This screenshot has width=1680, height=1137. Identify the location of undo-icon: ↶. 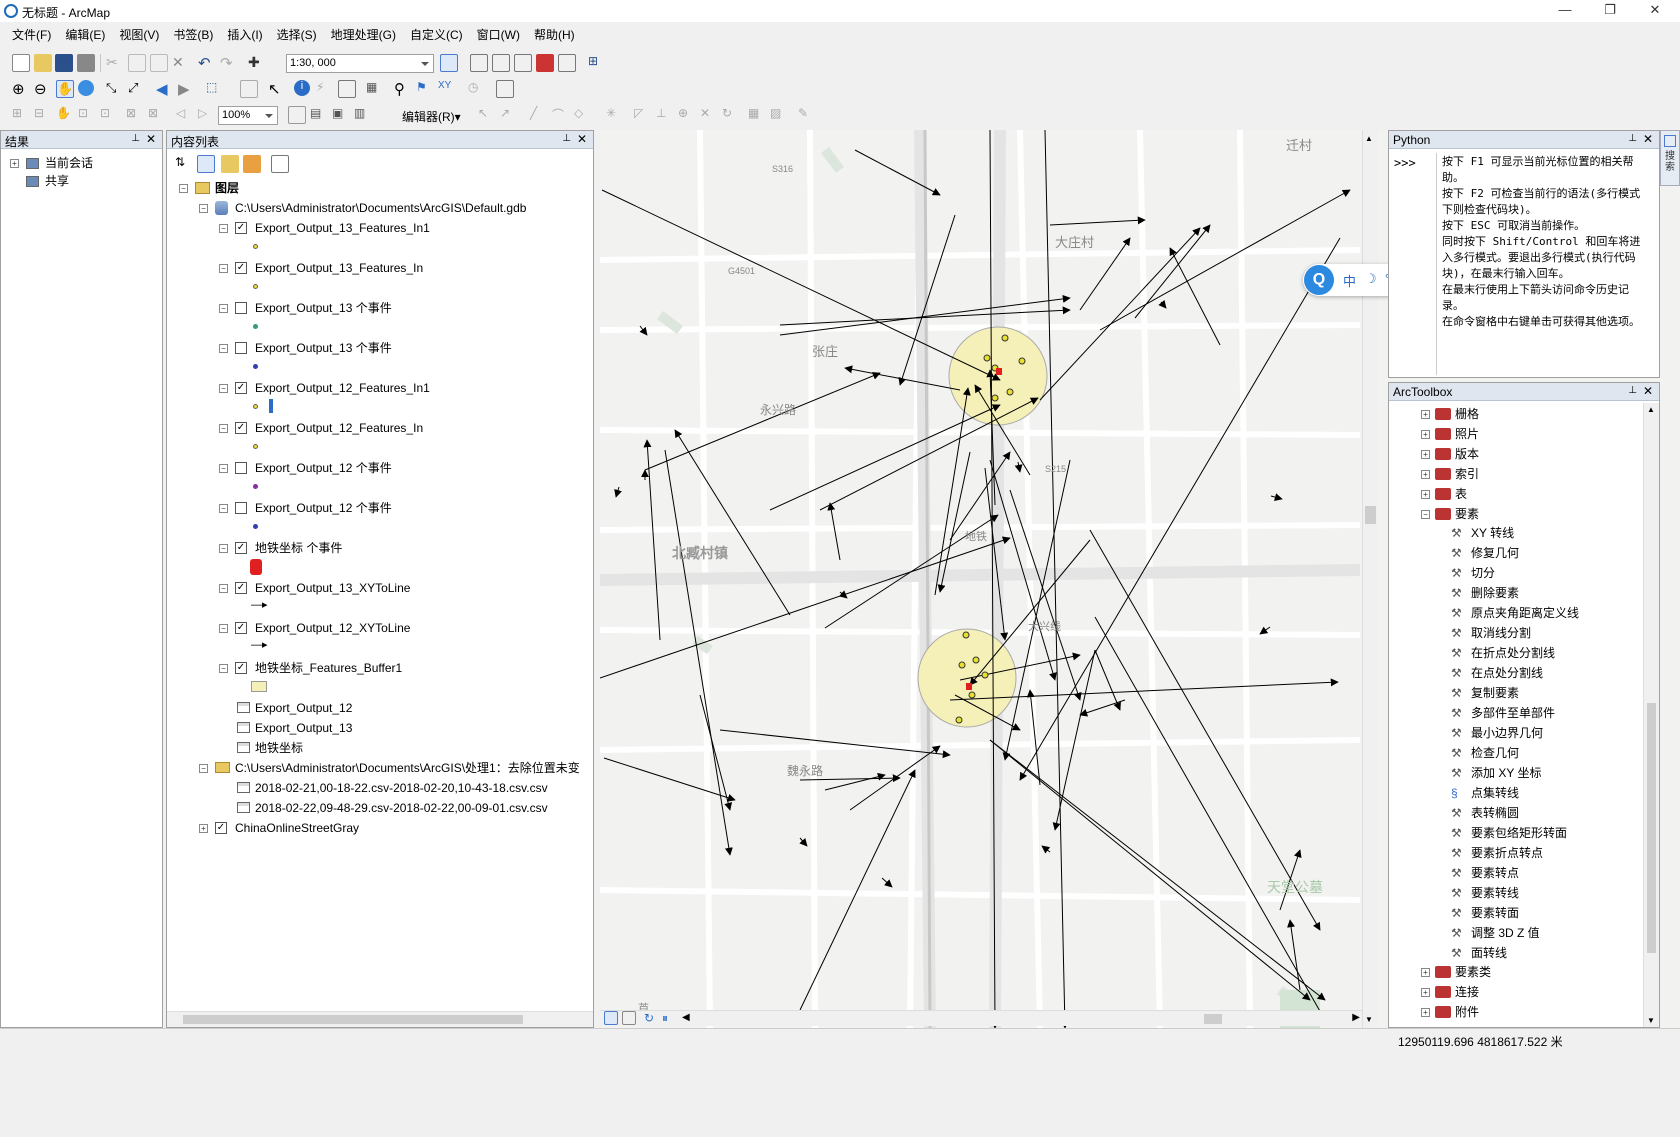
(207, 63).